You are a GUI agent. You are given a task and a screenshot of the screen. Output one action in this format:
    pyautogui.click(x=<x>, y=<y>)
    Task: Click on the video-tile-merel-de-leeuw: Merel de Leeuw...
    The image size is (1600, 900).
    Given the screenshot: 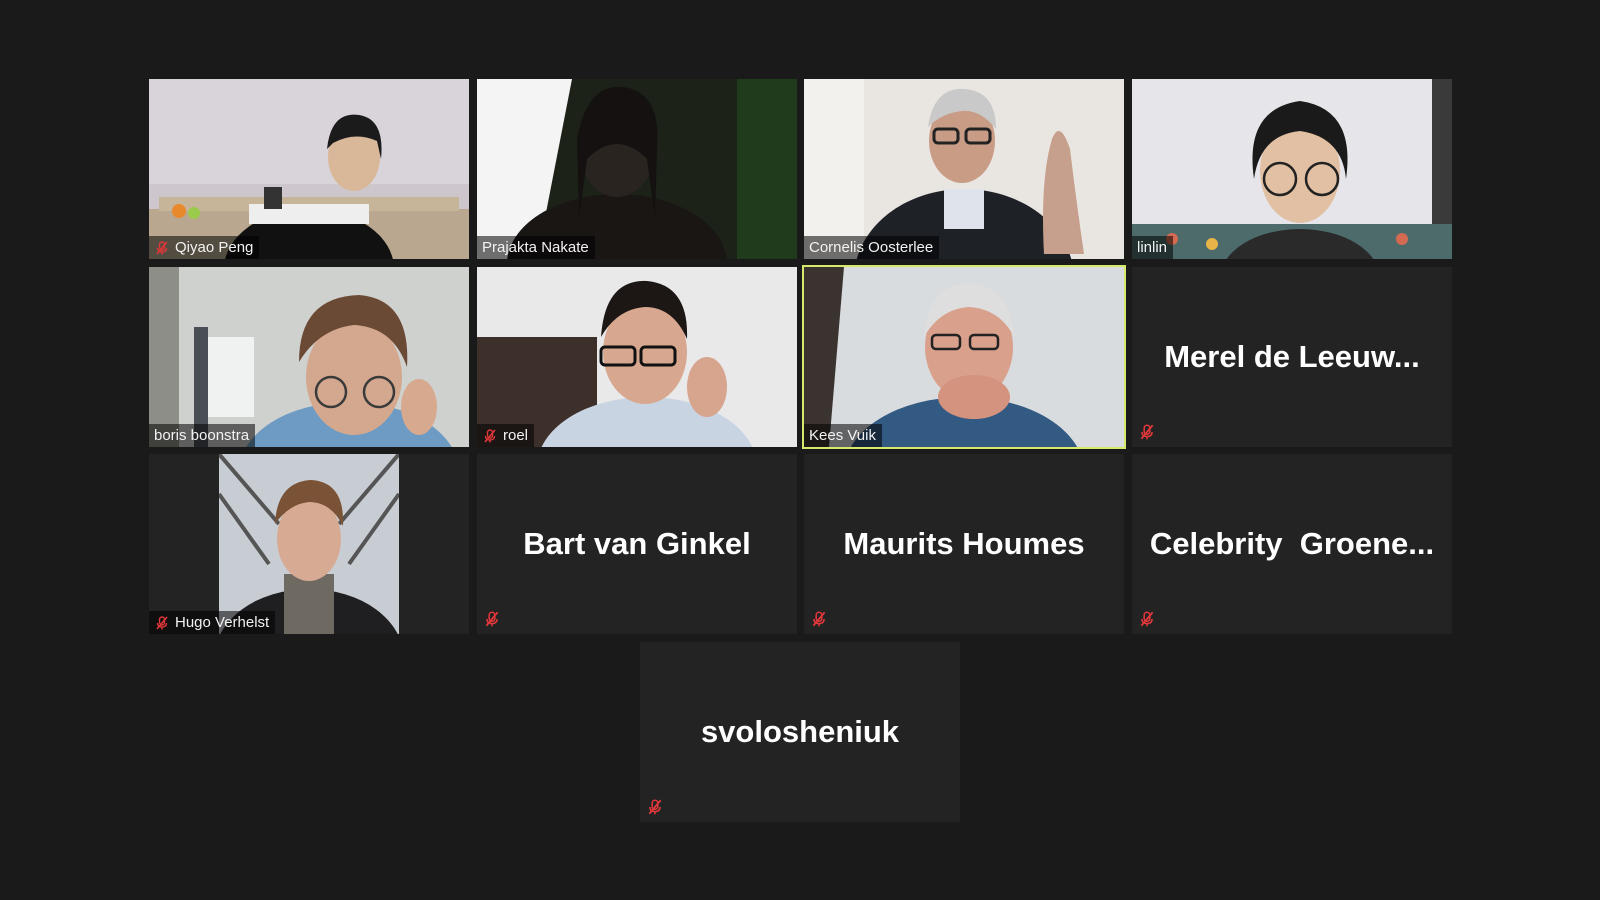 What is the action you would take?
    pyautogui.click(x=1292, y=357)
    